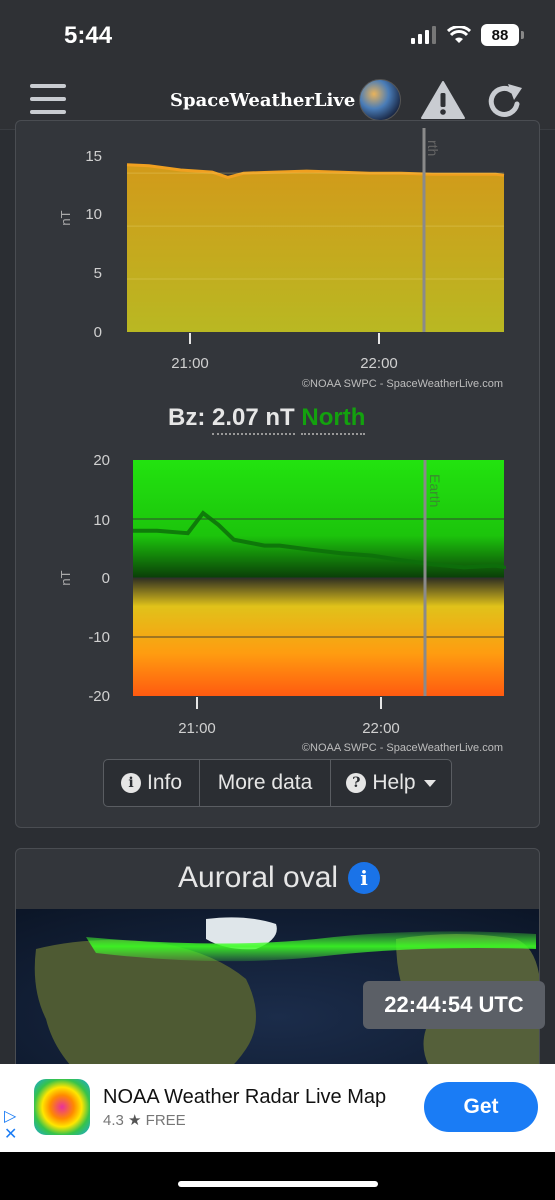 This screenshot has width=555, height=1200. Describe the element at coordinates (454, 1005) in the screenshot. I see `utc-timestamp: 22:44:54 UTC` at that location.